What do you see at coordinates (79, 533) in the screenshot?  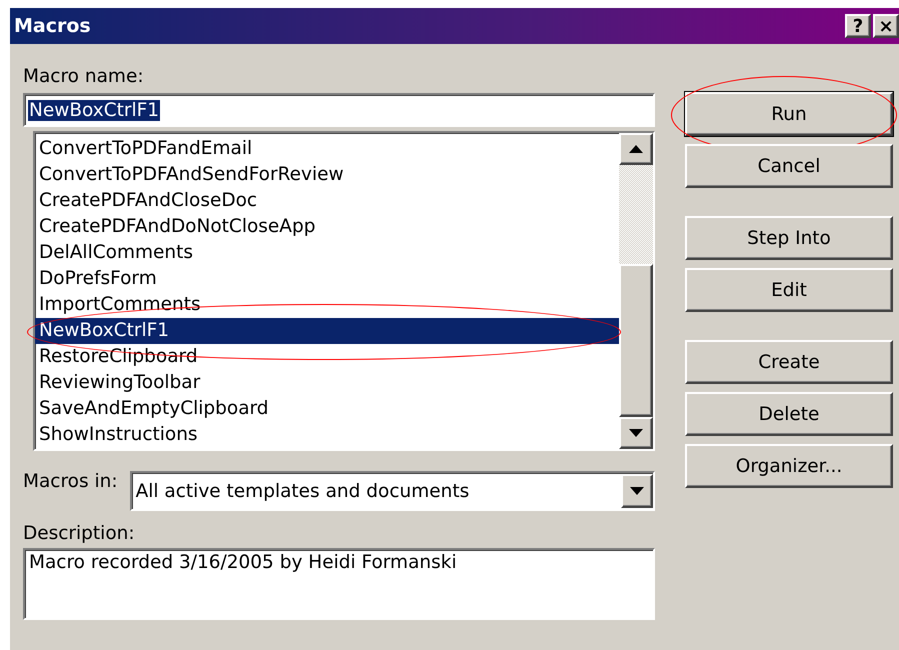 I see `description-label: Description:` at bounding box center [79, 533].